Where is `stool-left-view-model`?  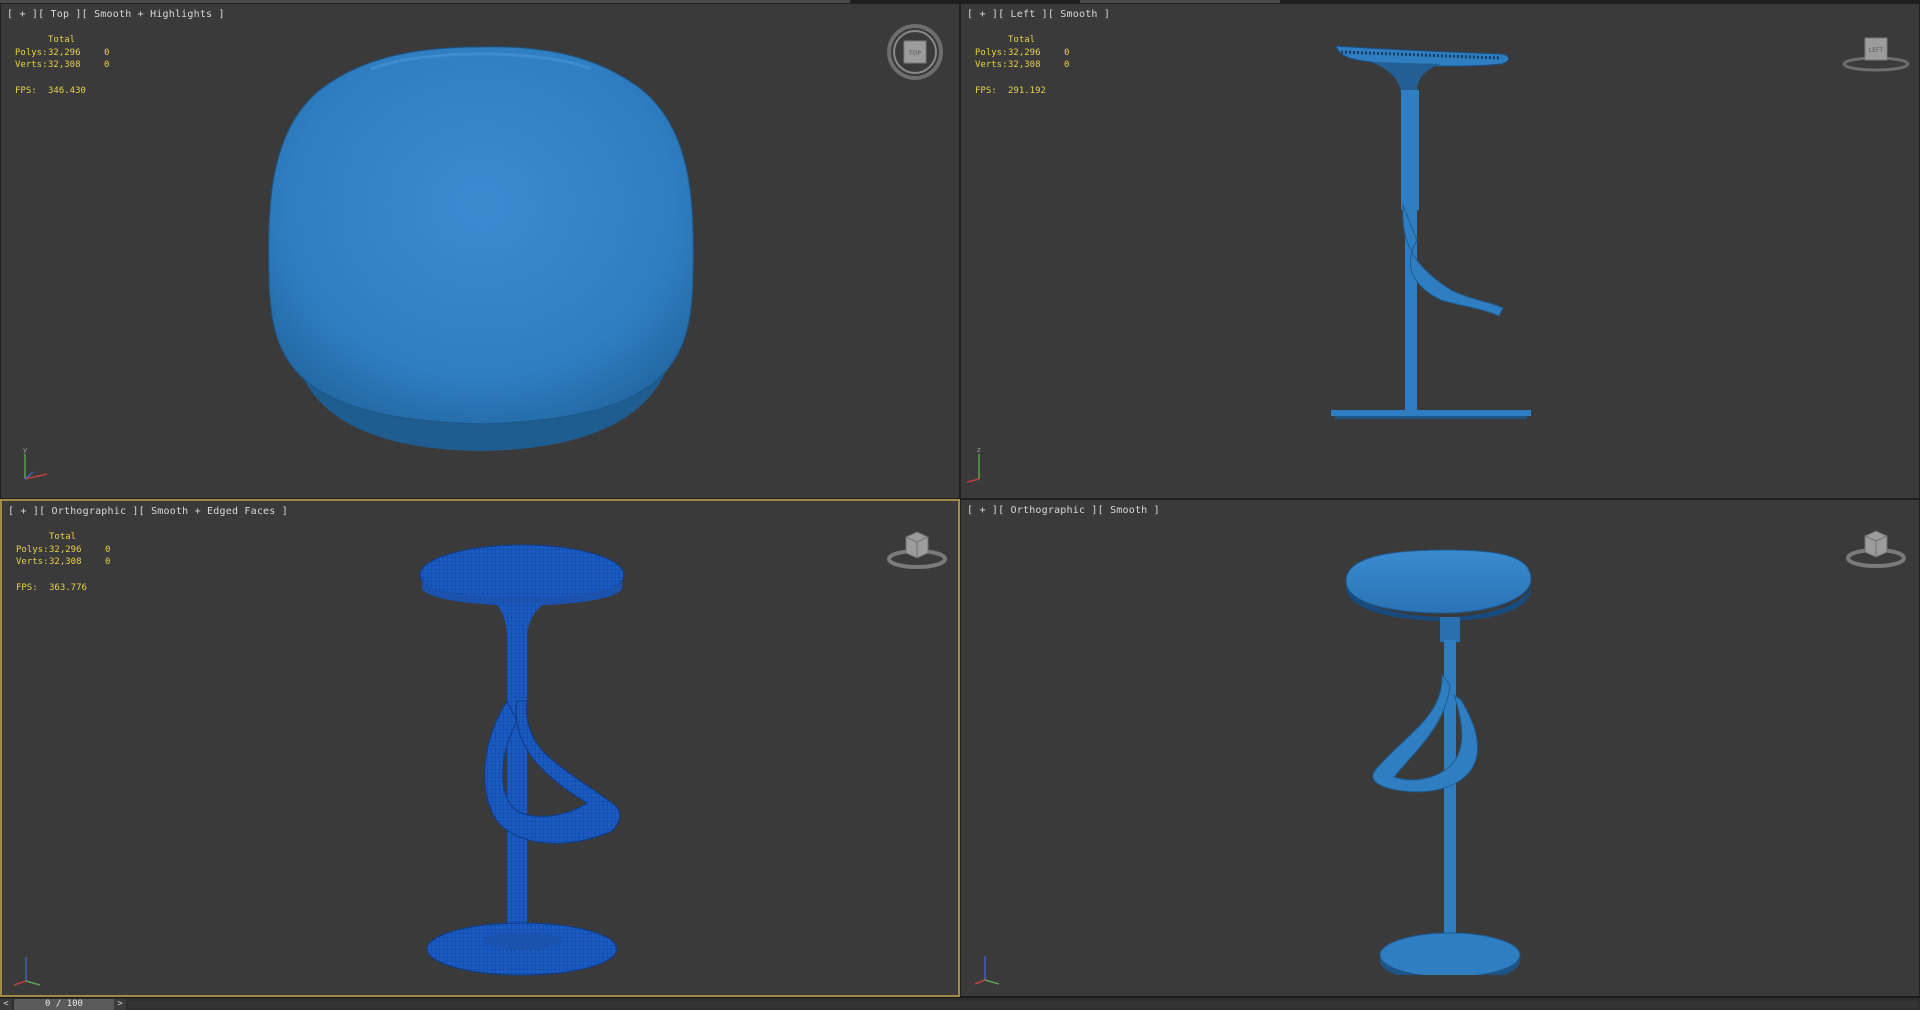
stool-left-view-model is located at coordinates (1451, 255).